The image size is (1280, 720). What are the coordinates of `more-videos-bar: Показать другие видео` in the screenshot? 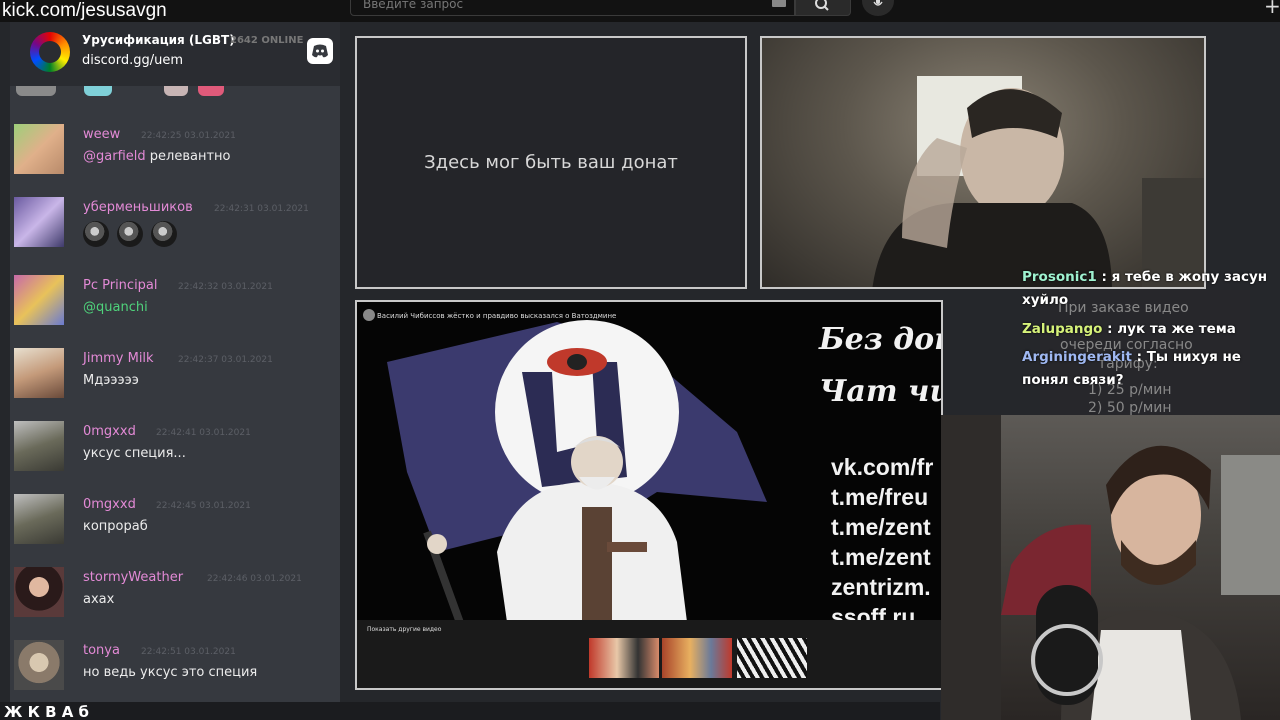 It's located at (649, 654).